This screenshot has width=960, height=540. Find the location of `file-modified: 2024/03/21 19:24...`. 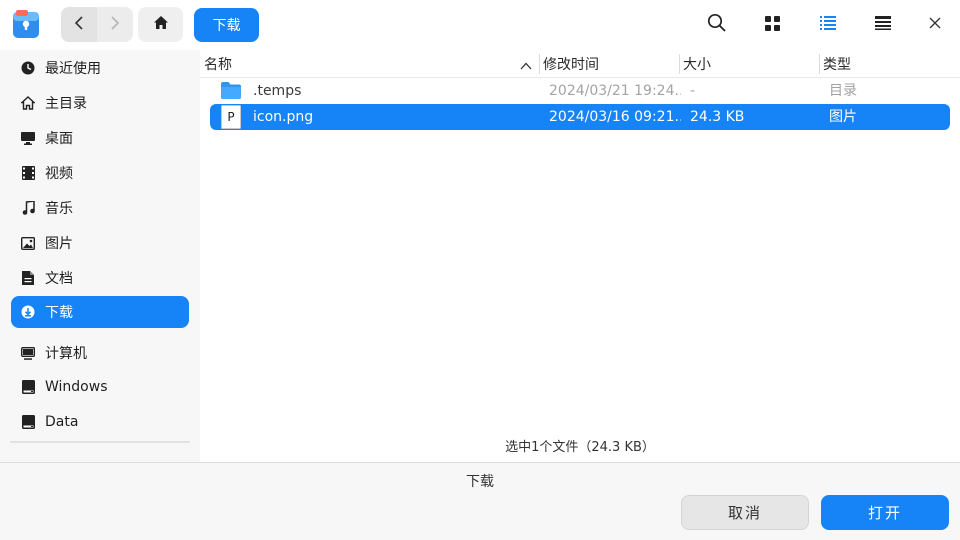

file-modified: 2024/03/21 19:24... is located at coordinates (615, 91).